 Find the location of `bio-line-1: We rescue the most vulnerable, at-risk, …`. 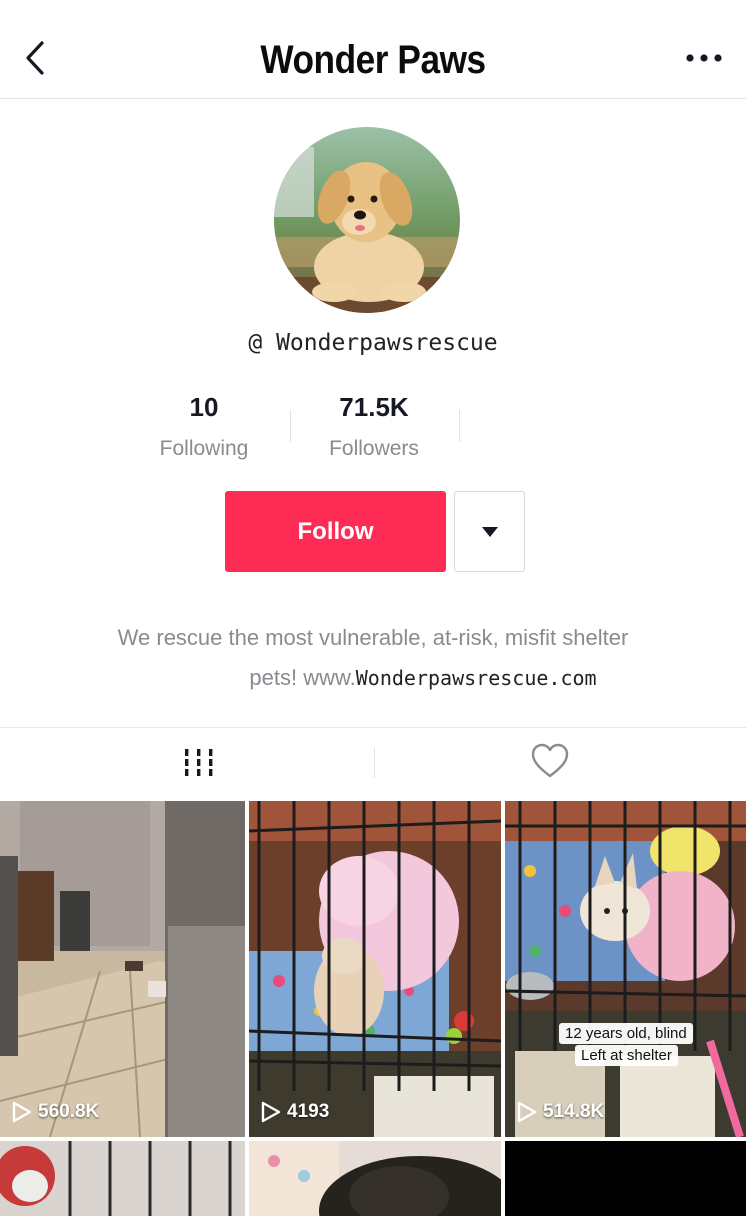

bio-line-1: We rescue the most vulnerable, at-risk, … is located at coordinates (373, 637).